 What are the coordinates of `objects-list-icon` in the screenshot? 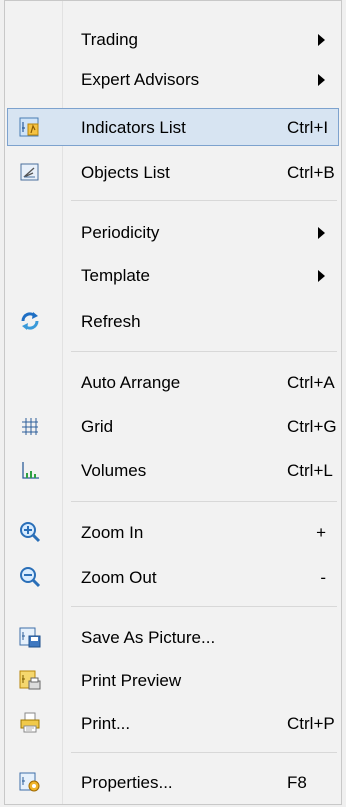 It's located at (30, 172).